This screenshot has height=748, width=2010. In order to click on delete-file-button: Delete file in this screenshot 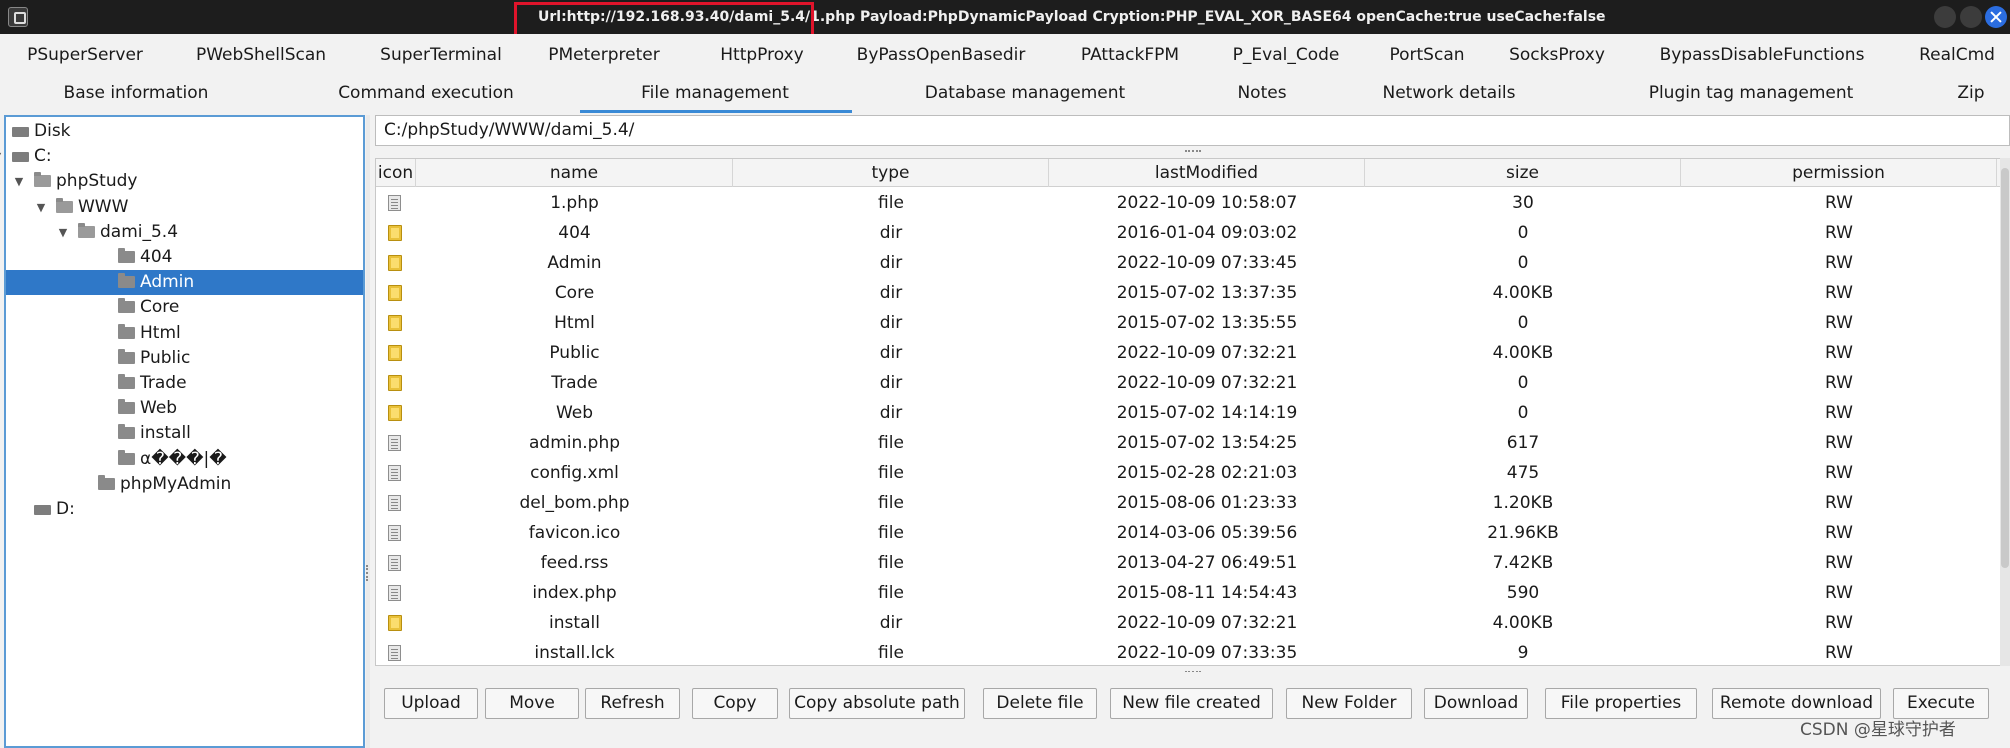, I will do `click(1040, 703)`.